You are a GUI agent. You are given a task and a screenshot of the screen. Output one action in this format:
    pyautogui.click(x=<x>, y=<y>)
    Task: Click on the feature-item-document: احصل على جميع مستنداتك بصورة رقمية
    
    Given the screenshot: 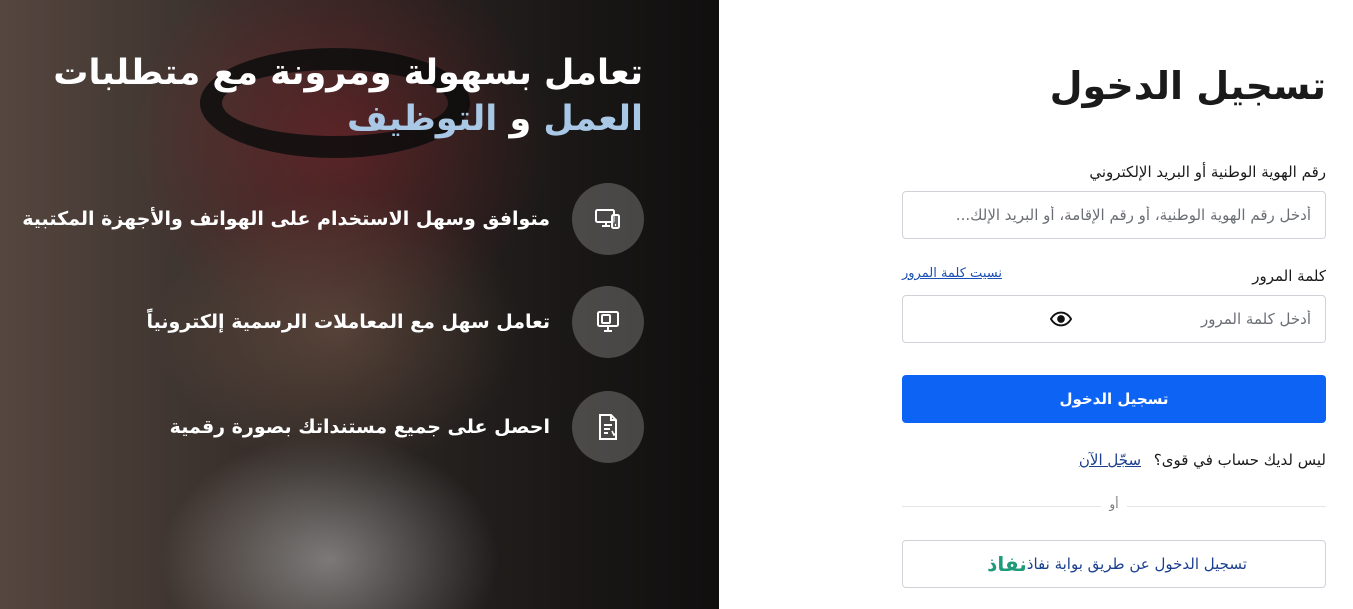 What is the action you would take?
    pyautogui.click(x=324, y=427)
    